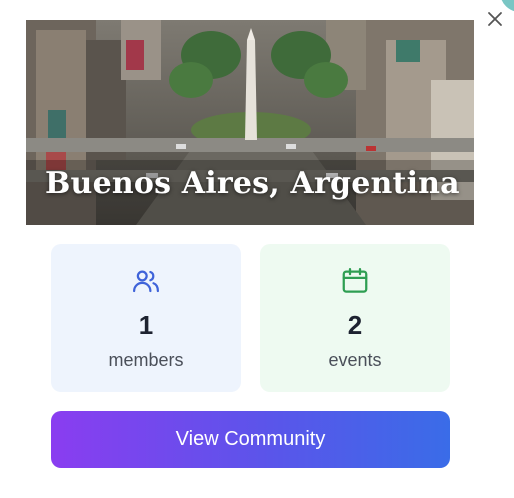 This screenshot has height=498, width=514. I want to click on events-count: 2, so click(355, 325).